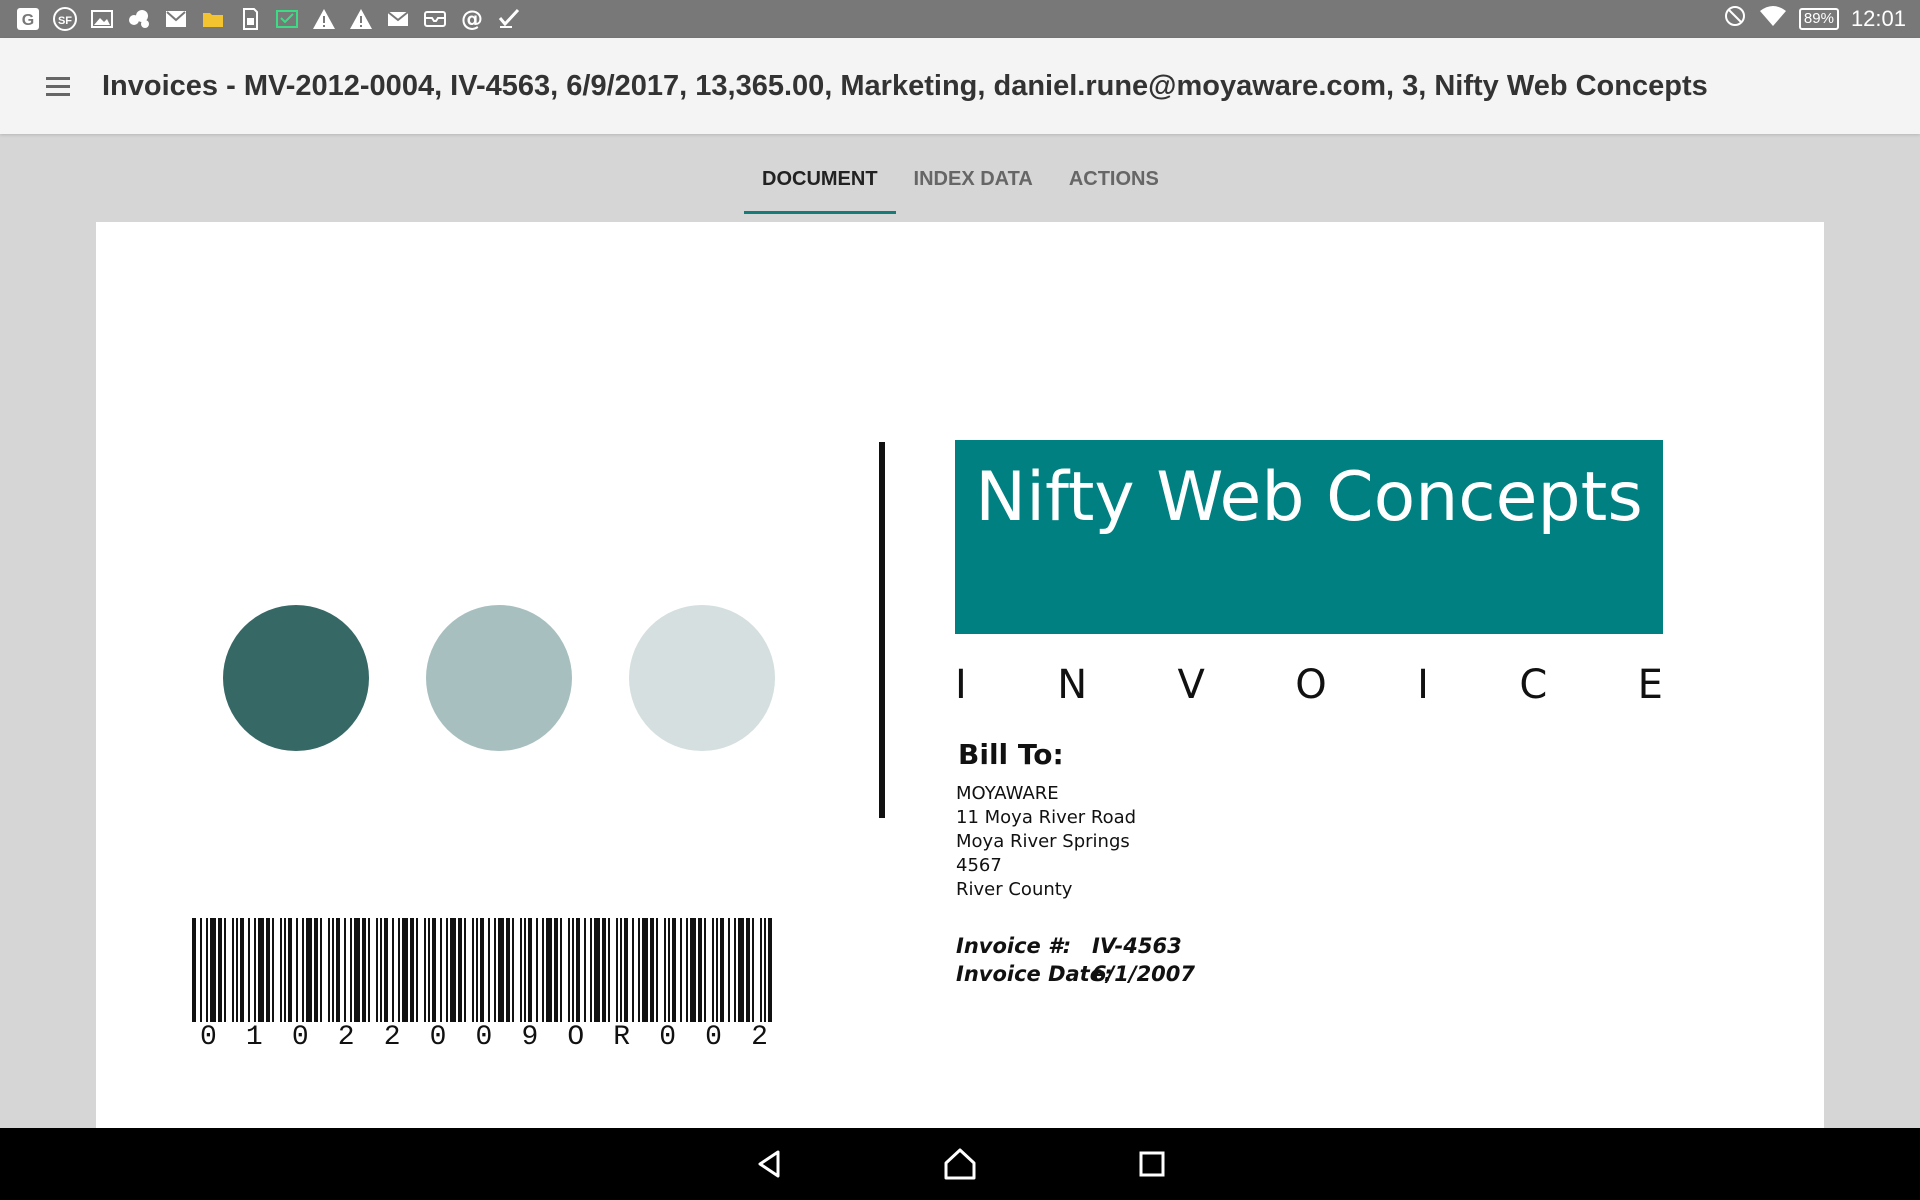 The image size is (1920, 1200). Describe the element at coordinates (213, 19) in the screenshot. I see `folder-icon` at that location.